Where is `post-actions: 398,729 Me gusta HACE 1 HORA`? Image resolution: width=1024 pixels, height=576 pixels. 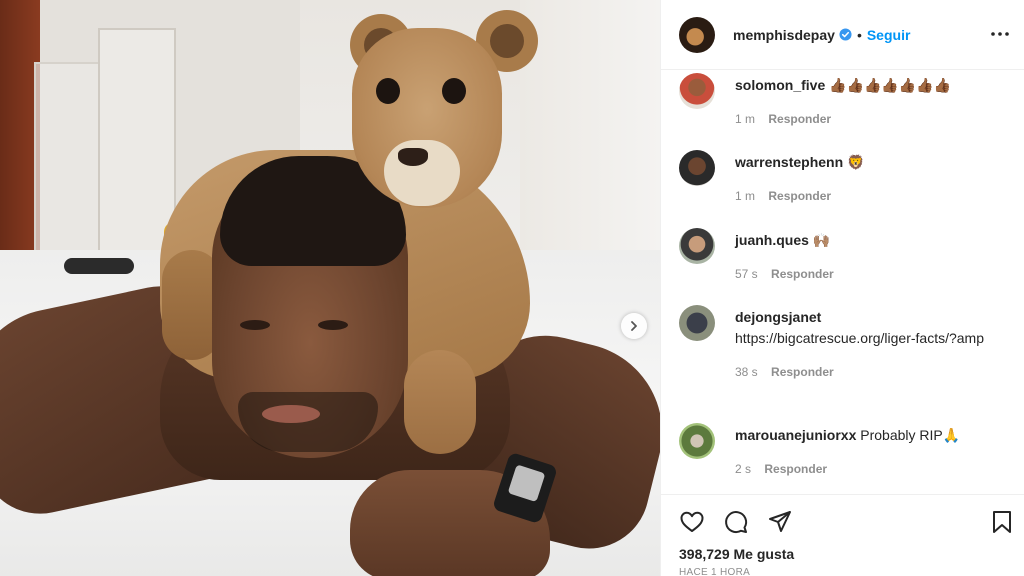 post-actions: 398,729 Me gusta HACE 1 HORA is located at coordinates (842, 535).